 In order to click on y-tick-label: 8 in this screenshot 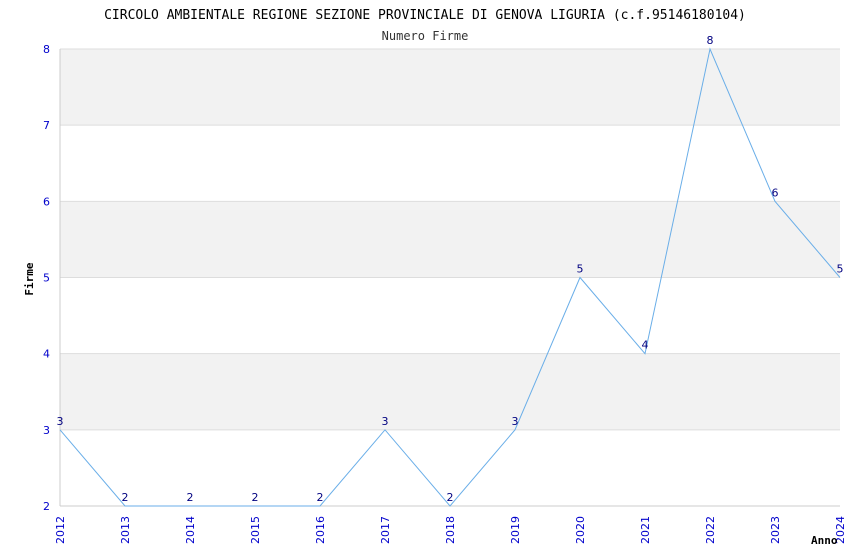, I will do `click(46, 49)`.